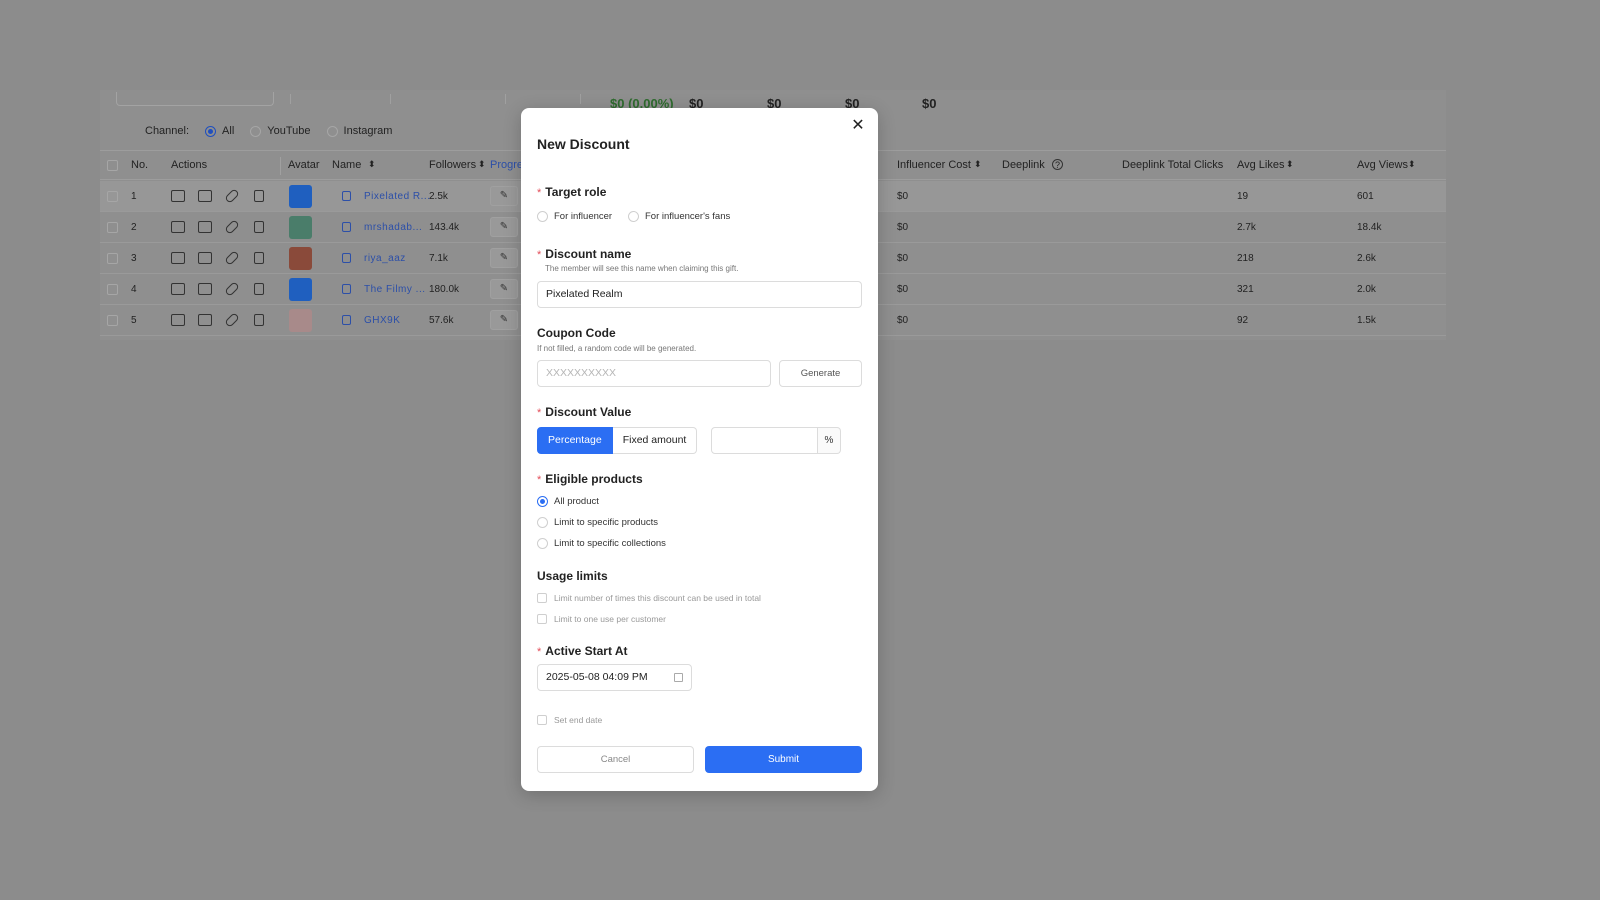 This screenshot has height=900, width=1600. What do you see at coordinates (1261, 165) in the screenshot?
I see `header-avg-likes: Avg Likes` at bounding box center [1261, 165].